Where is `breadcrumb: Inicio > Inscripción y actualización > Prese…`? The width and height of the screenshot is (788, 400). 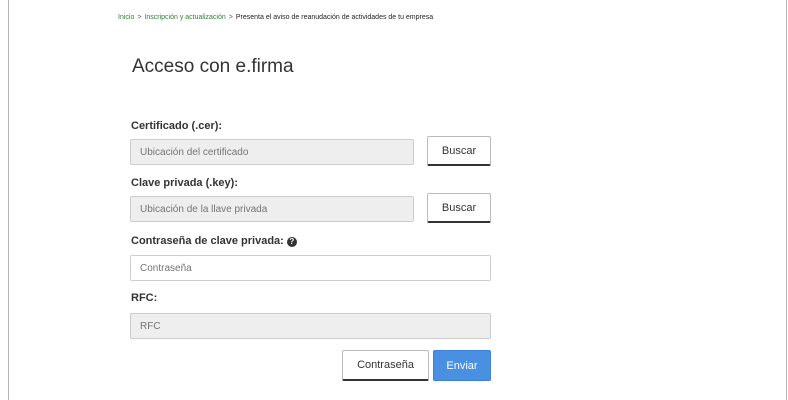
breadcrumb: Inicio > Inscripción y actualización > Prese… is located at coordinates (275, 17).